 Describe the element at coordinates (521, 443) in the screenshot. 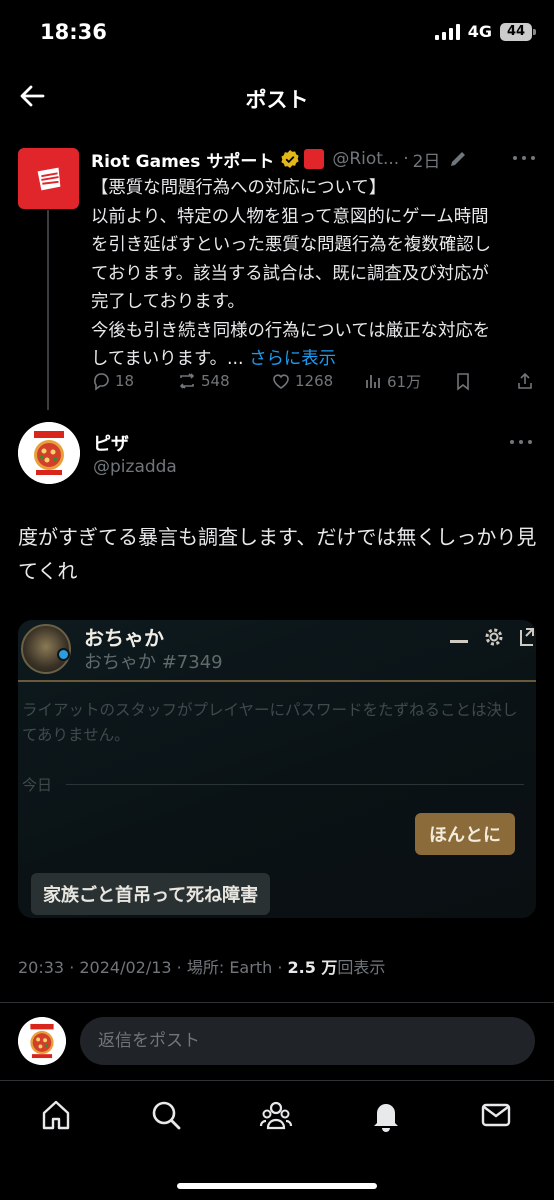

I see `post-more-icon` at that location.